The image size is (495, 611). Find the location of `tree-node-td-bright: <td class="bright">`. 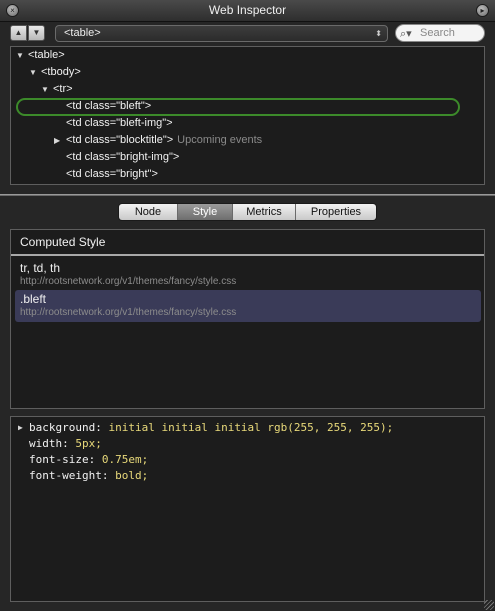

tree-node-td-bright: <td class="bright"> is located at coordinates (112, 174).